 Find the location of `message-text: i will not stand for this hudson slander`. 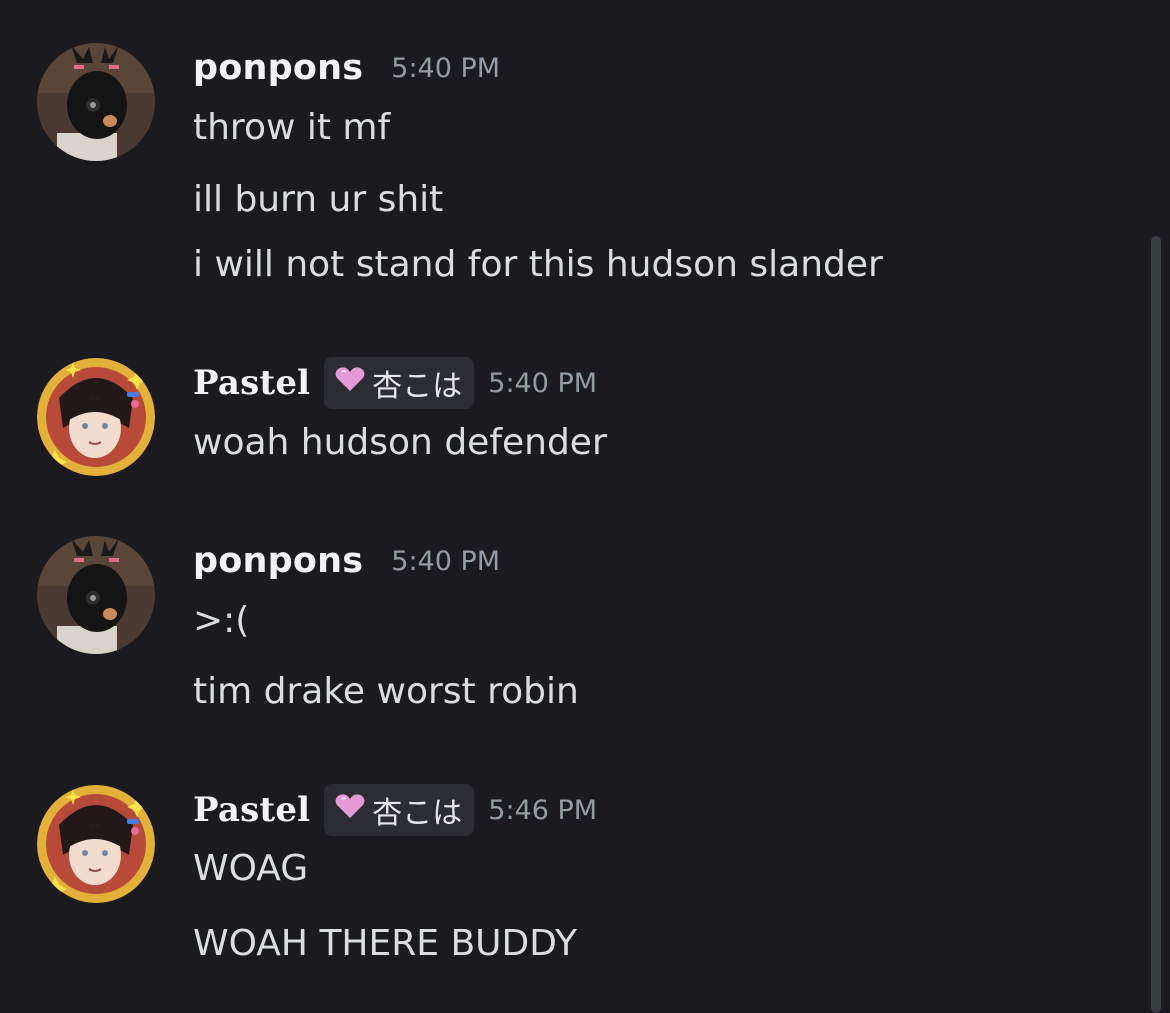

message-text: i will not stand for this hudson slander is located at coordinates (538, 264).